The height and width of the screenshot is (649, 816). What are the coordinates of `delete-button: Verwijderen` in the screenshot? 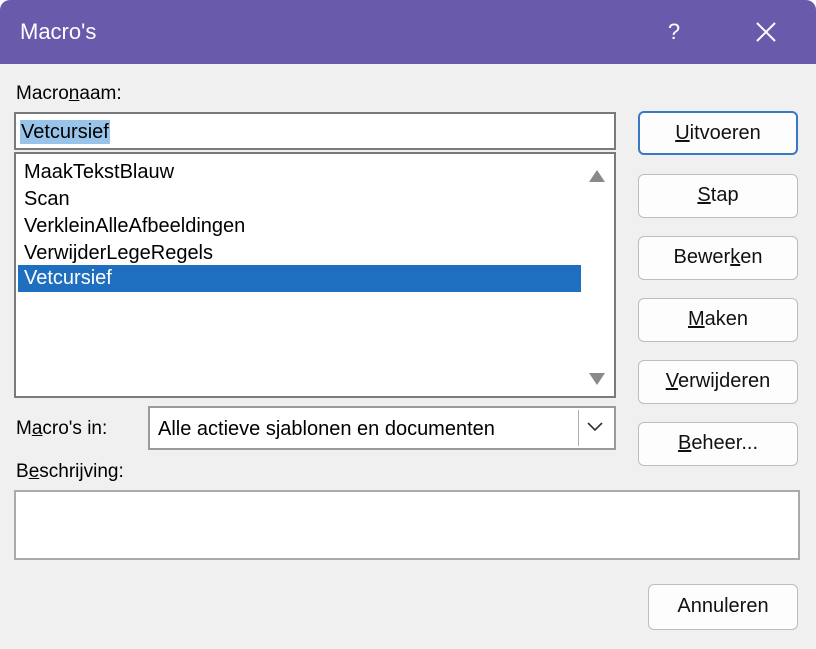 It's located at (718, 382).